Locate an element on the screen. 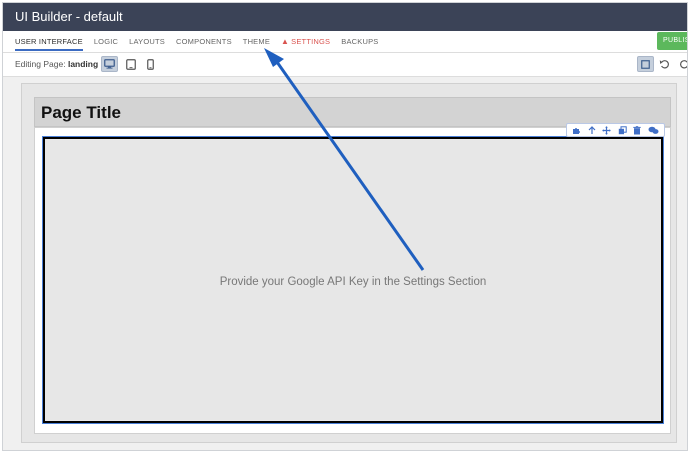  arrow-up-icon is located at coordinates (592, 130).